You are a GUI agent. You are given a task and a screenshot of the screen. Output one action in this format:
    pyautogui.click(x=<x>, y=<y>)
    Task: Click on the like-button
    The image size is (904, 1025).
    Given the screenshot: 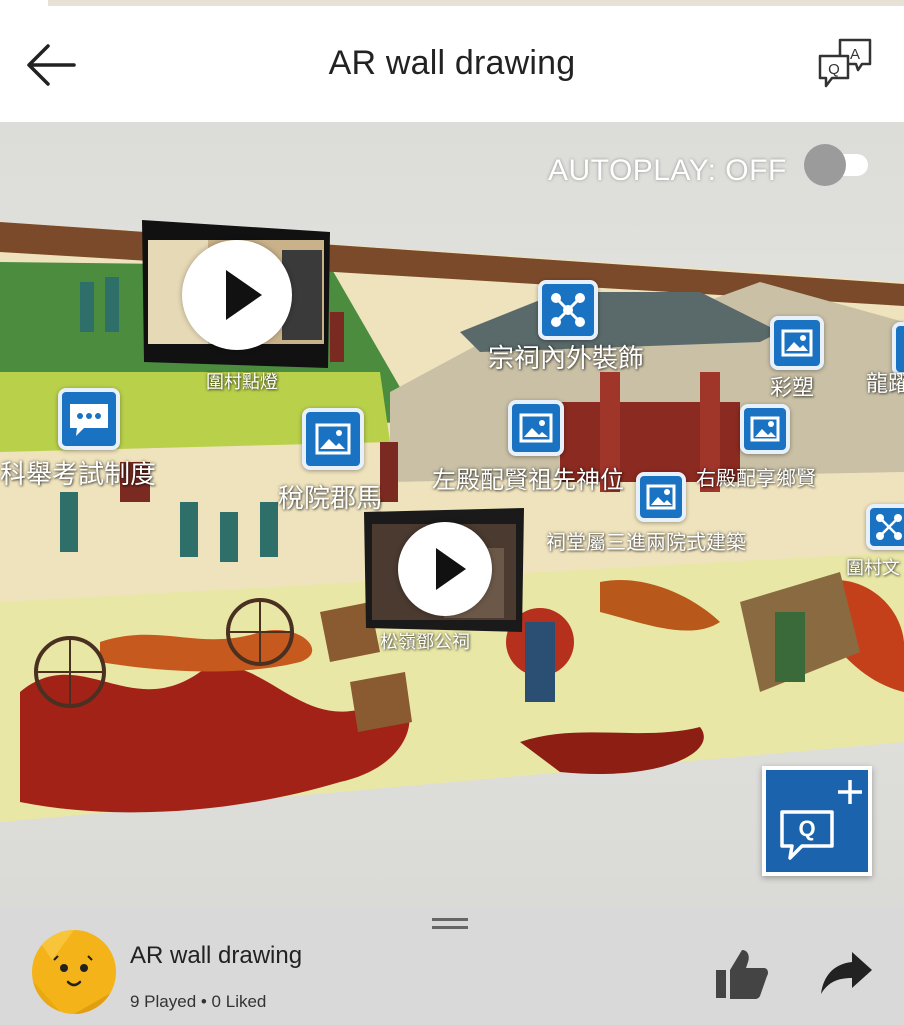 What is the action you would take?
    pyautogui.click(x=741, y=974)
    